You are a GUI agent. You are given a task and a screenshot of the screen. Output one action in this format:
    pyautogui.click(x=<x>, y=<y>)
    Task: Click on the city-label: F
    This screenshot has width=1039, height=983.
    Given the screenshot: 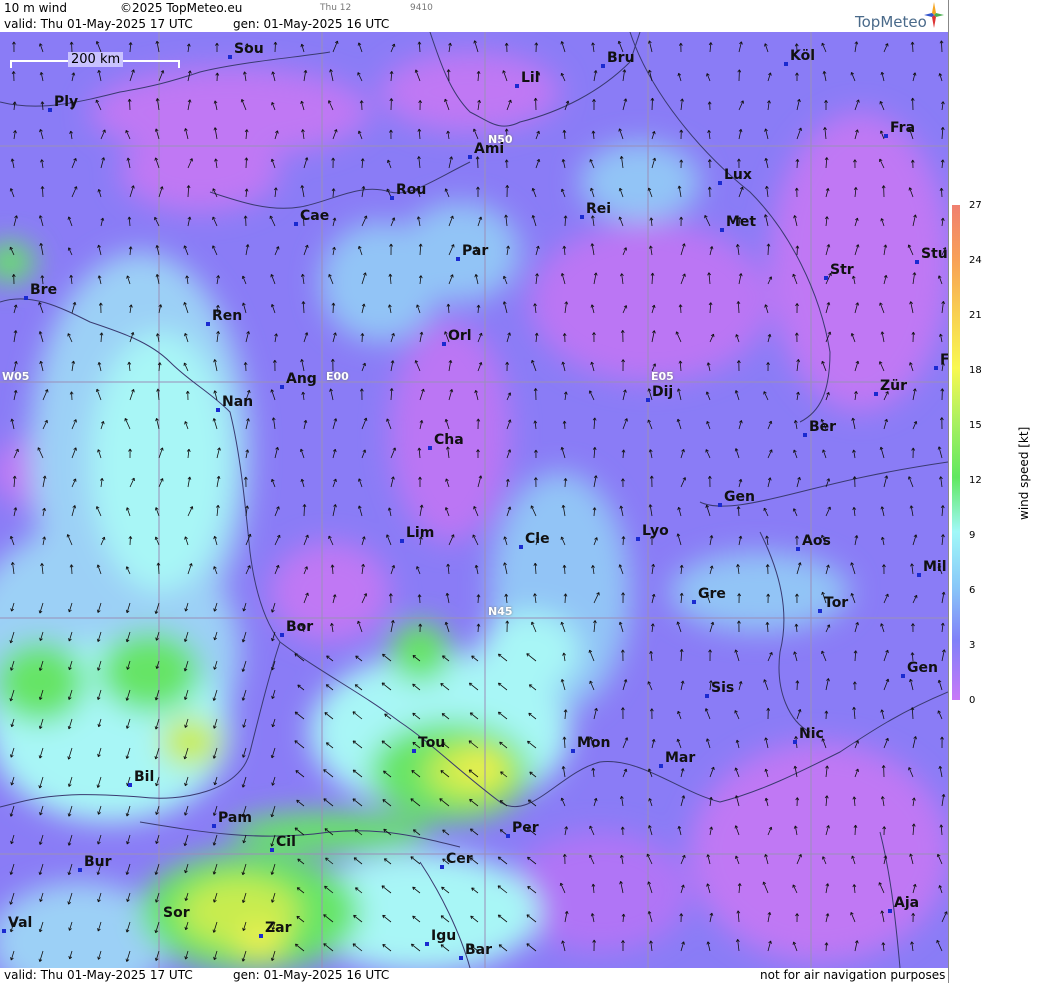 What is the action you would take?
    pyautogui.click(x=941, y=361)
    